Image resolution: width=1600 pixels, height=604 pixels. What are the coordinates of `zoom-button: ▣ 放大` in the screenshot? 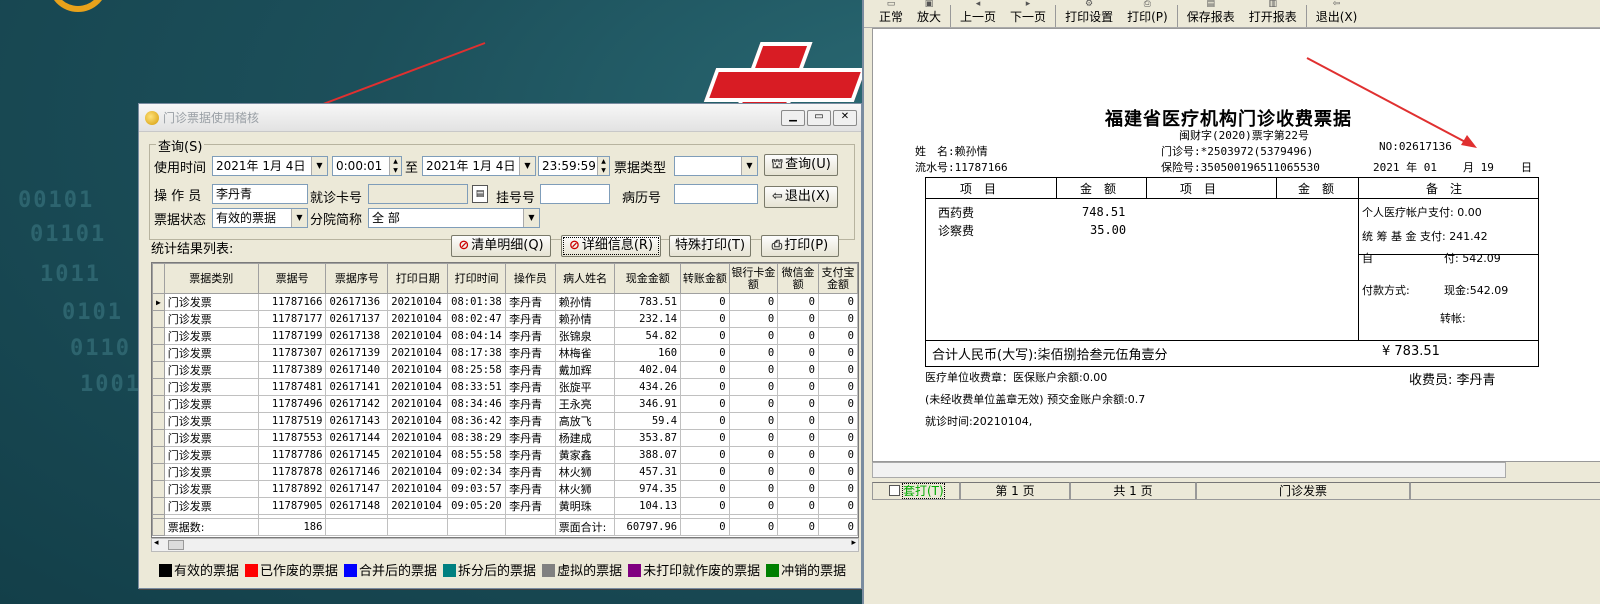 It's located at (929, 13).